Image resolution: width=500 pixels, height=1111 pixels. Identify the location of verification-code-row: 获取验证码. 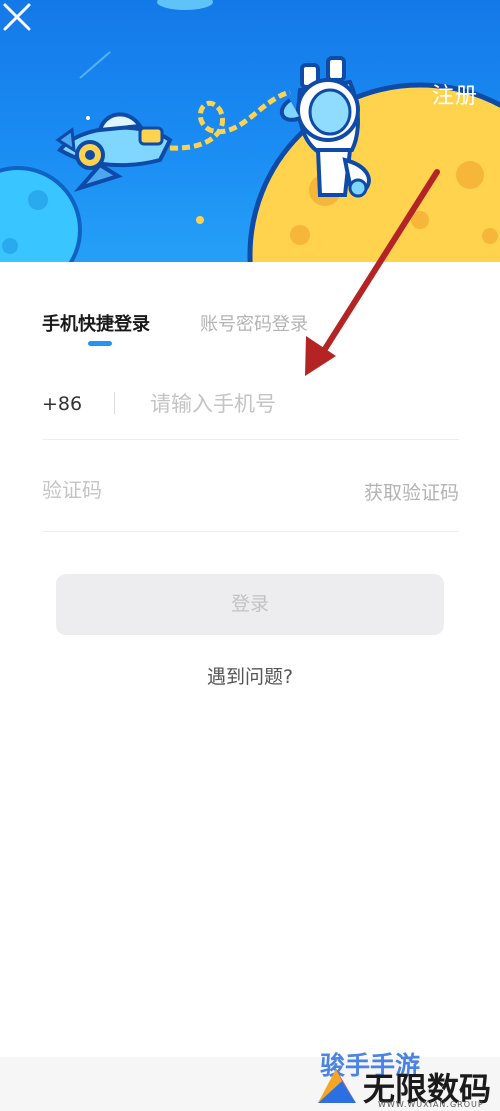
(250, 496).